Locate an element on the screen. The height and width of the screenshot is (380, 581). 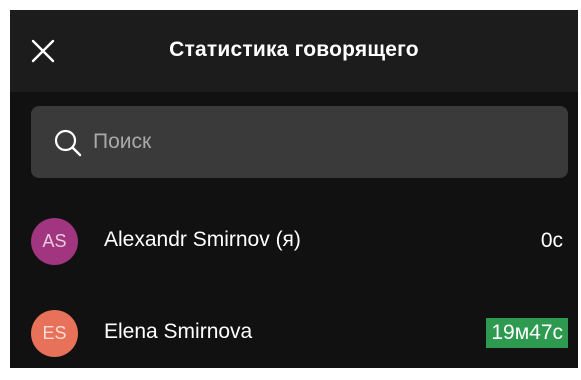
page-title: Статистика говорящего is located at coordinates (294, 49).